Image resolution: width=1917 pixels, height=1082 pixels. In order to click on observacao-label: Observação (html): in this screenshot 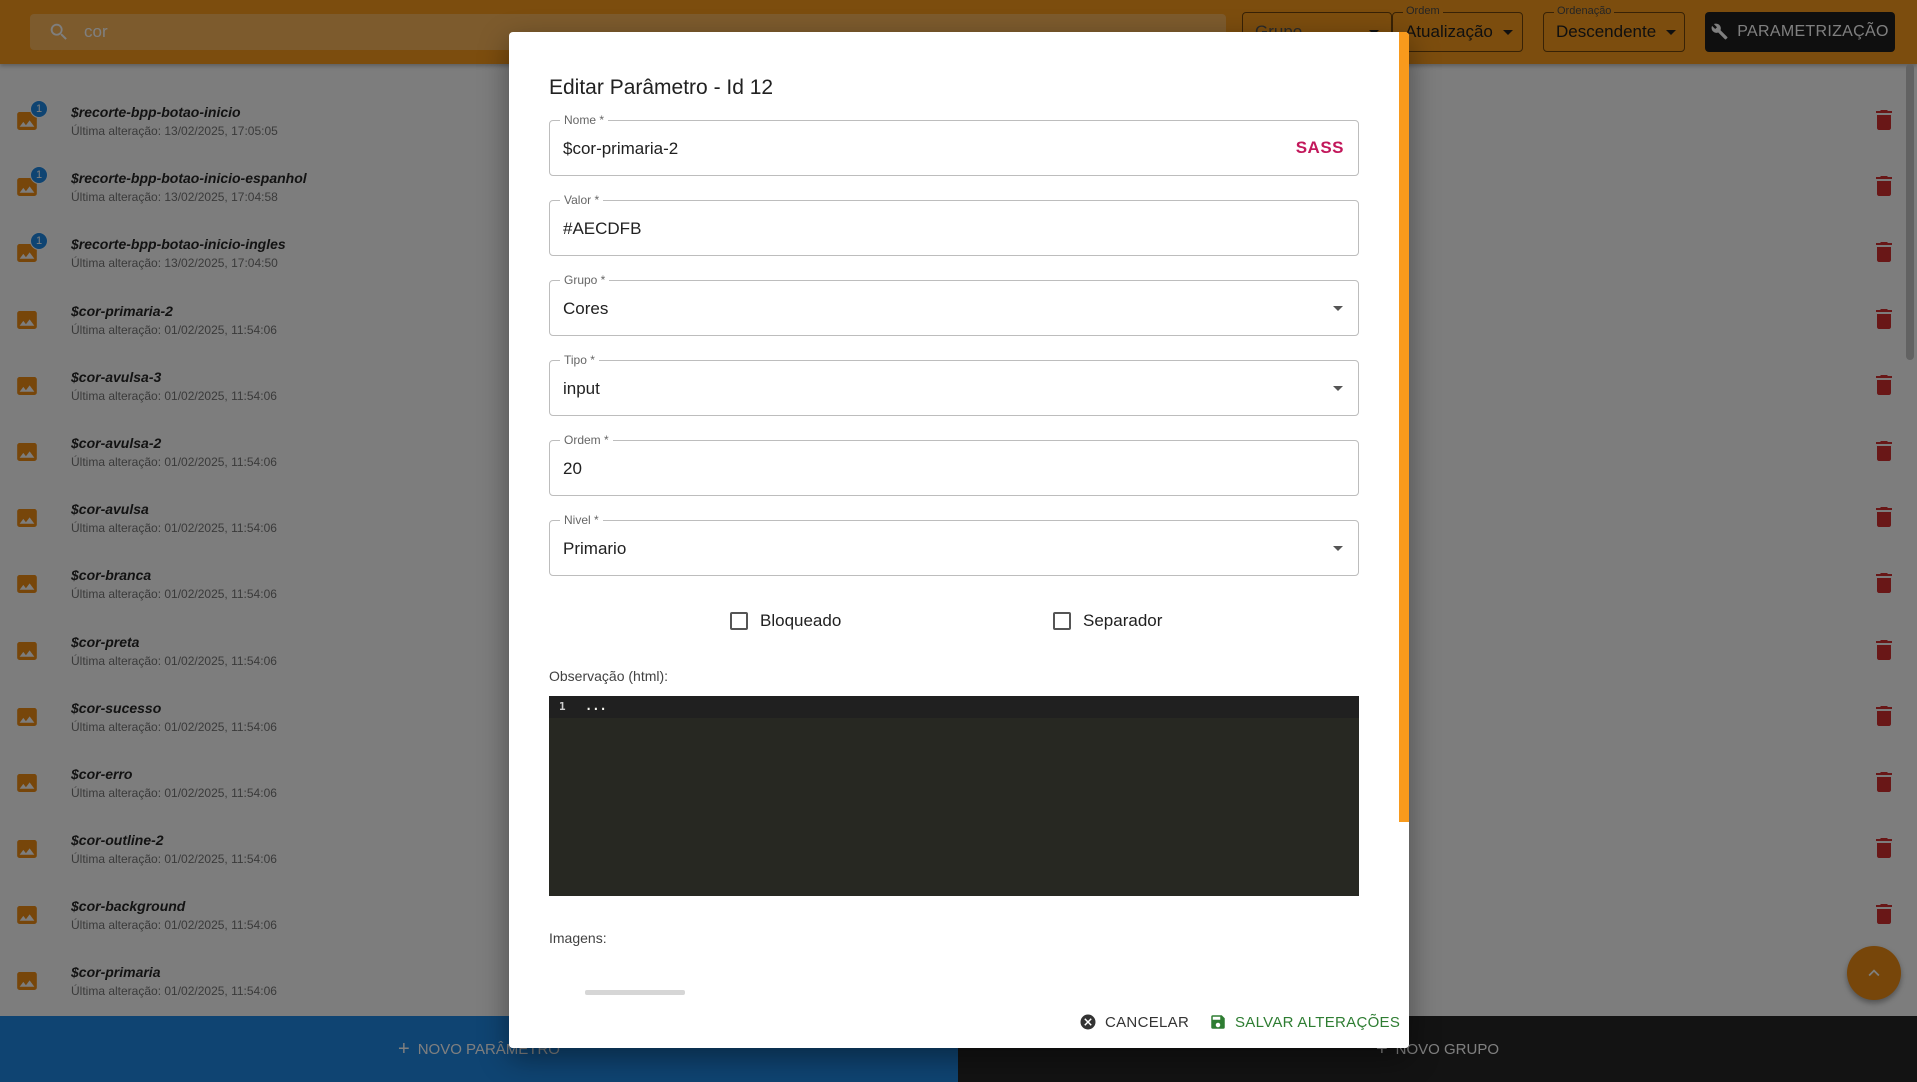, I will do `click(609, 676)`.